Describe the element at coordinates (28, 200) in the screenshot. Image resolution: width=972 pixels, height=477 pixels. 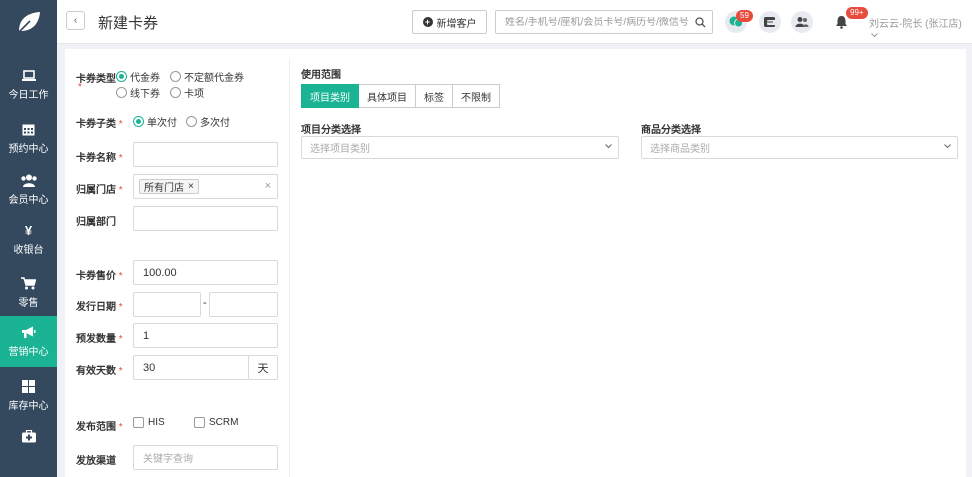
I see `nav-label: 会员中心` at that location.